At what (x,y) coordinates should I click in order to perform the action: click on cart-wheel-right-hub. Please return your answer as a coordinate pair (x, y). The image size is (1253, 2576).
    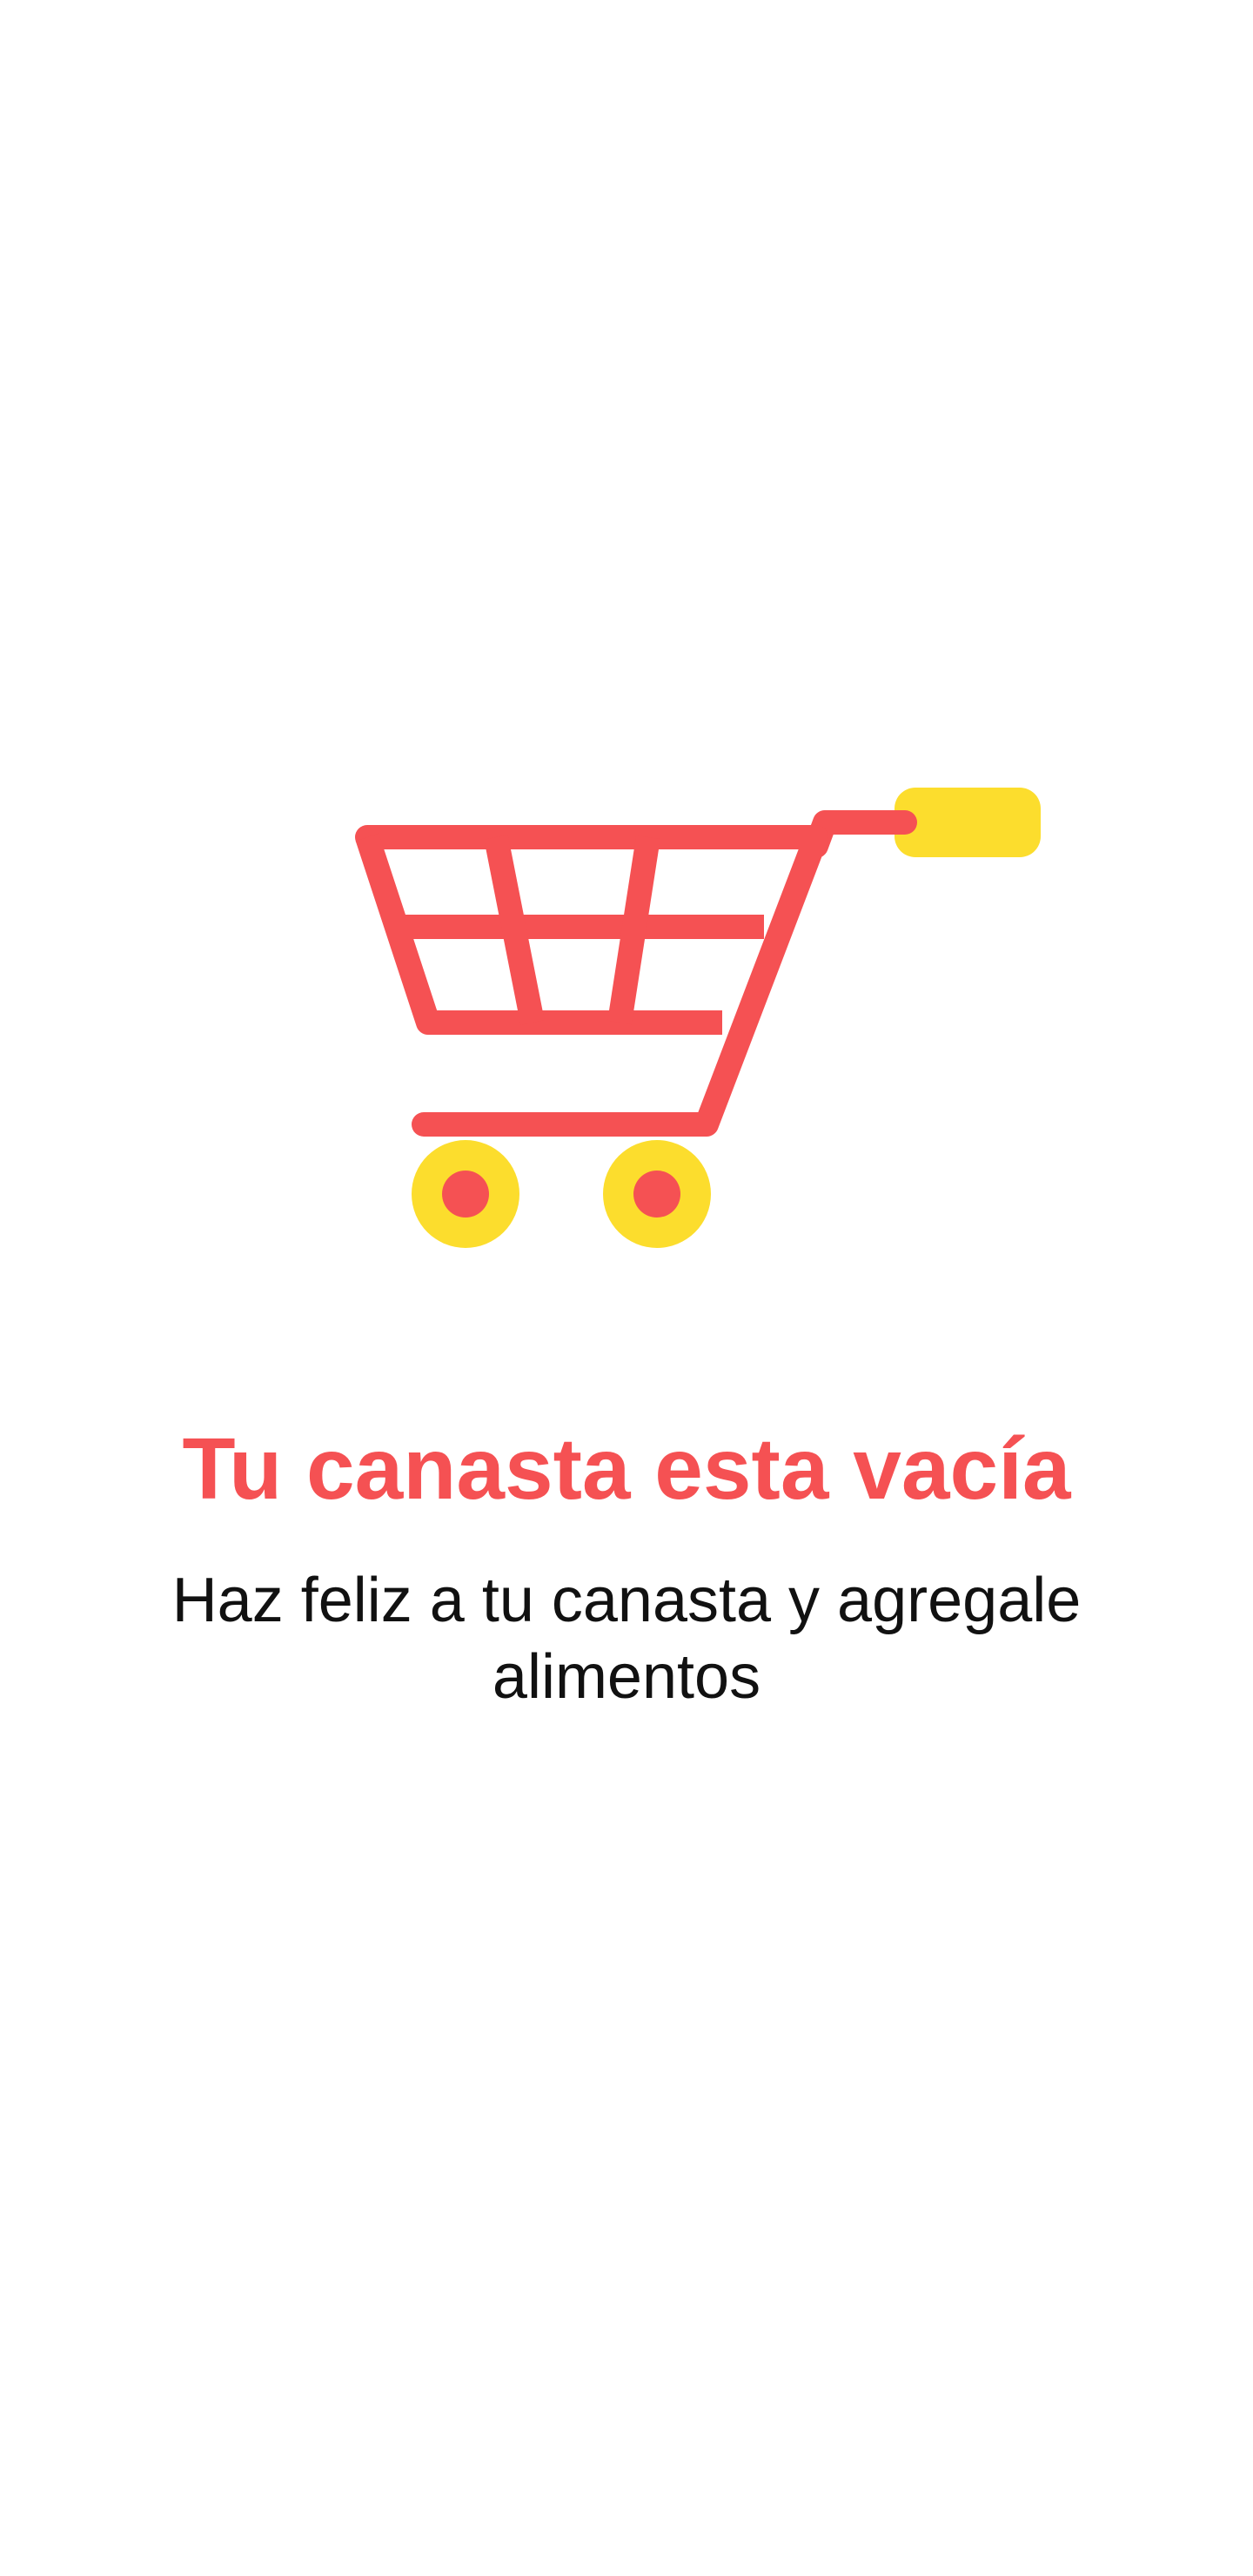
    Looking at the image, I should click on (656, 1194).